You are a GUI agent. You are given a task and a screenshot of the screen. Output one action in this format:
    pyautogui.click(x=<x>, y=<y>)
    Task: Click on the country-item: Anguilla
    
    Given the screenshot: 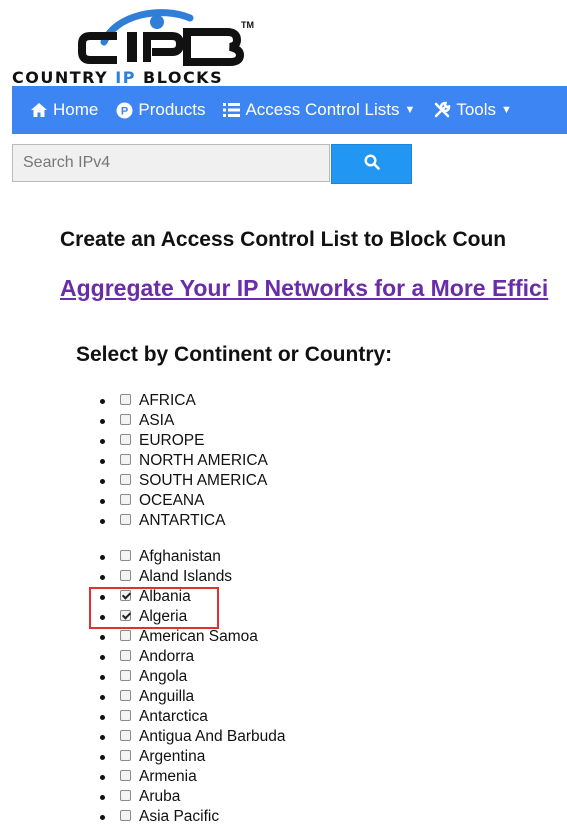 What is the action you would take?
    pyautogui.click(x=97, y=697)
    